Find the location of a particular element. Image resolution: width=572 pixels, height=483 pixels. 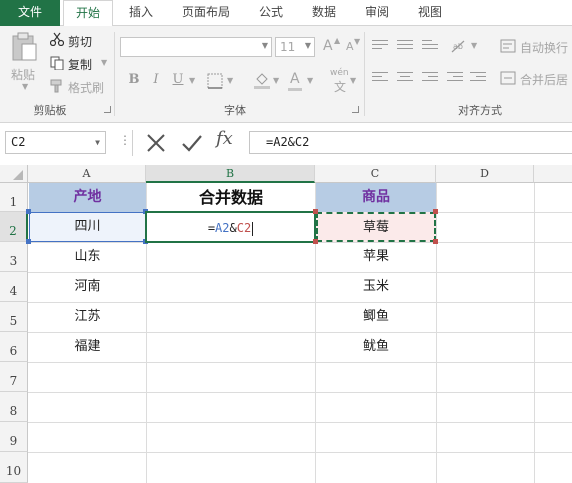

formula-bar-grip-icon: ⋮ is located at coordinates (125, 140).